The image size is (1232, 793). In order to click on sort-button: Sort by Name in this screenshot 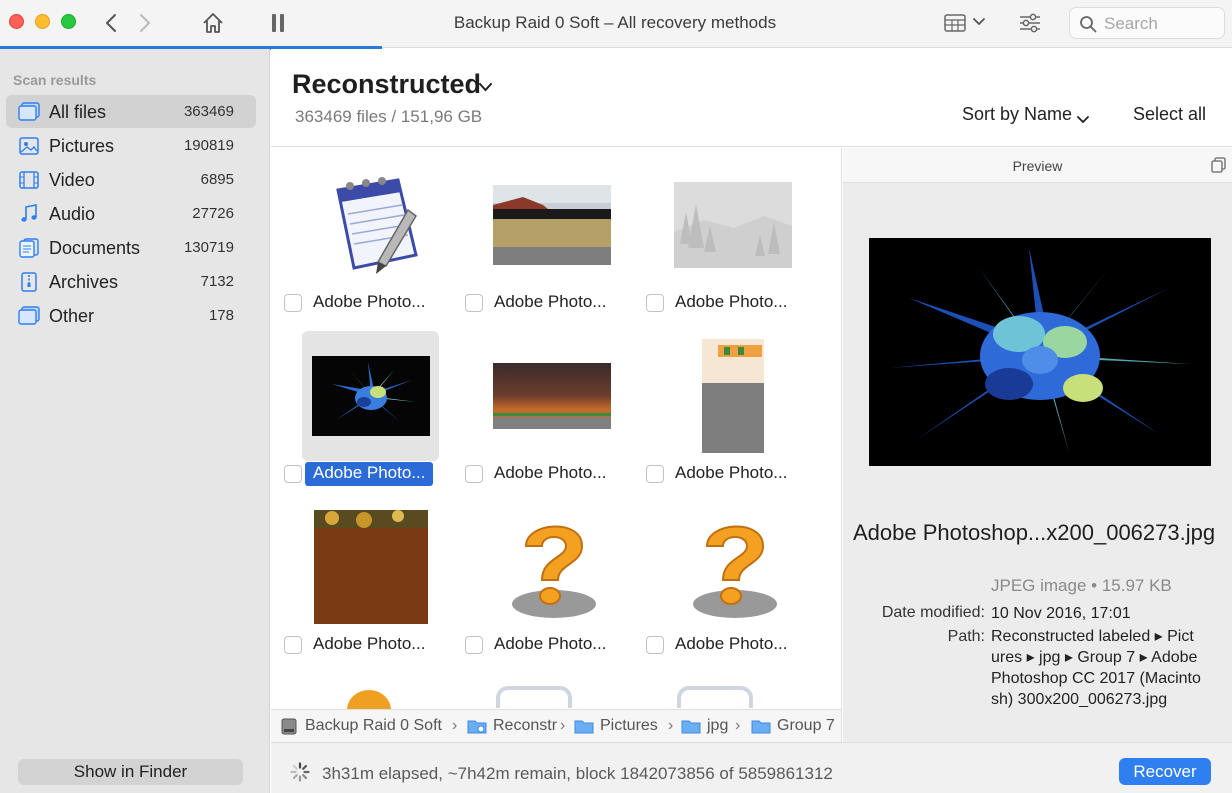, I will do `click(1017, 114)`.